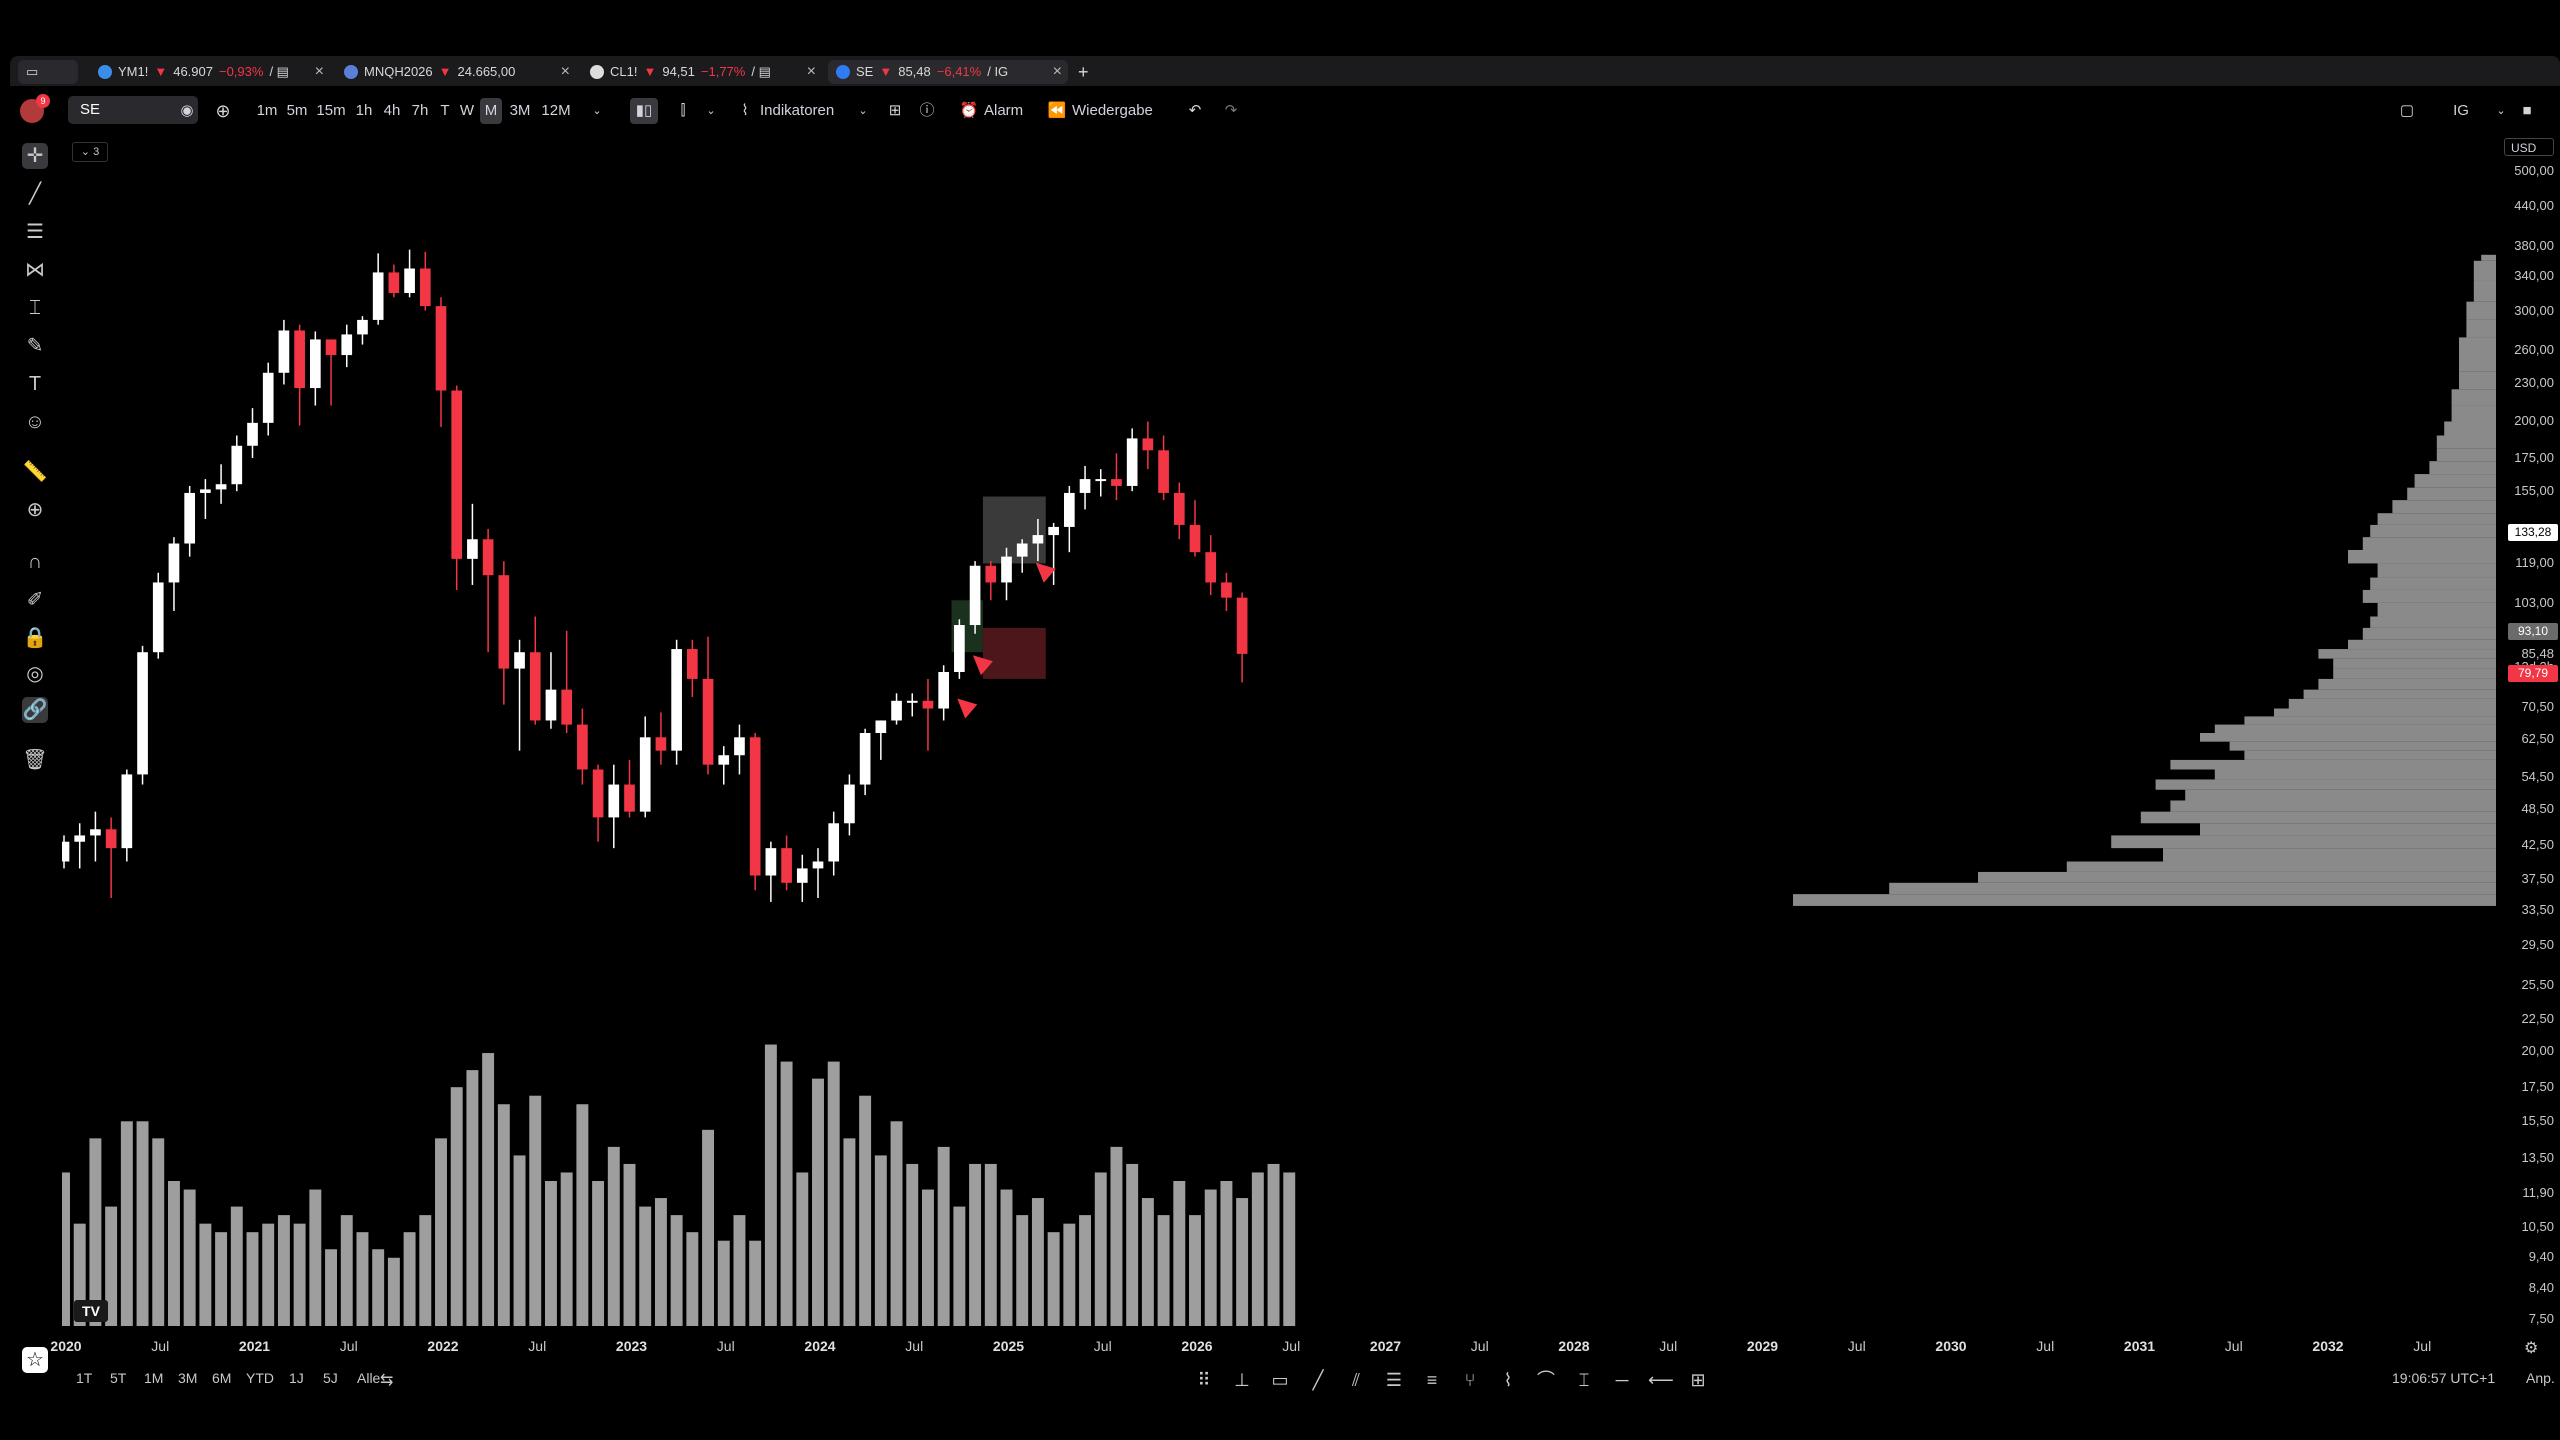 Image resolution: width=2560 pixels, height=1440 pixels. I want to click on new-tab-button: +, so click(1082, 72).